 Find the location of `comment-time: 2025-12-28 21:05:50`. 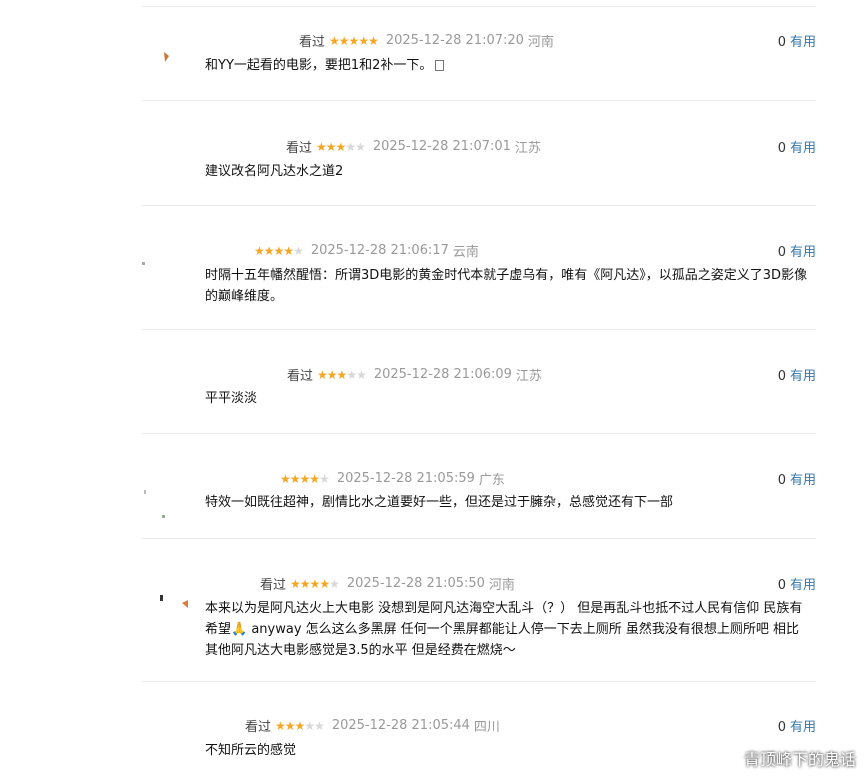

comment-time: 2025-12-28 21:05:50 is located at coordinates (415, 583).